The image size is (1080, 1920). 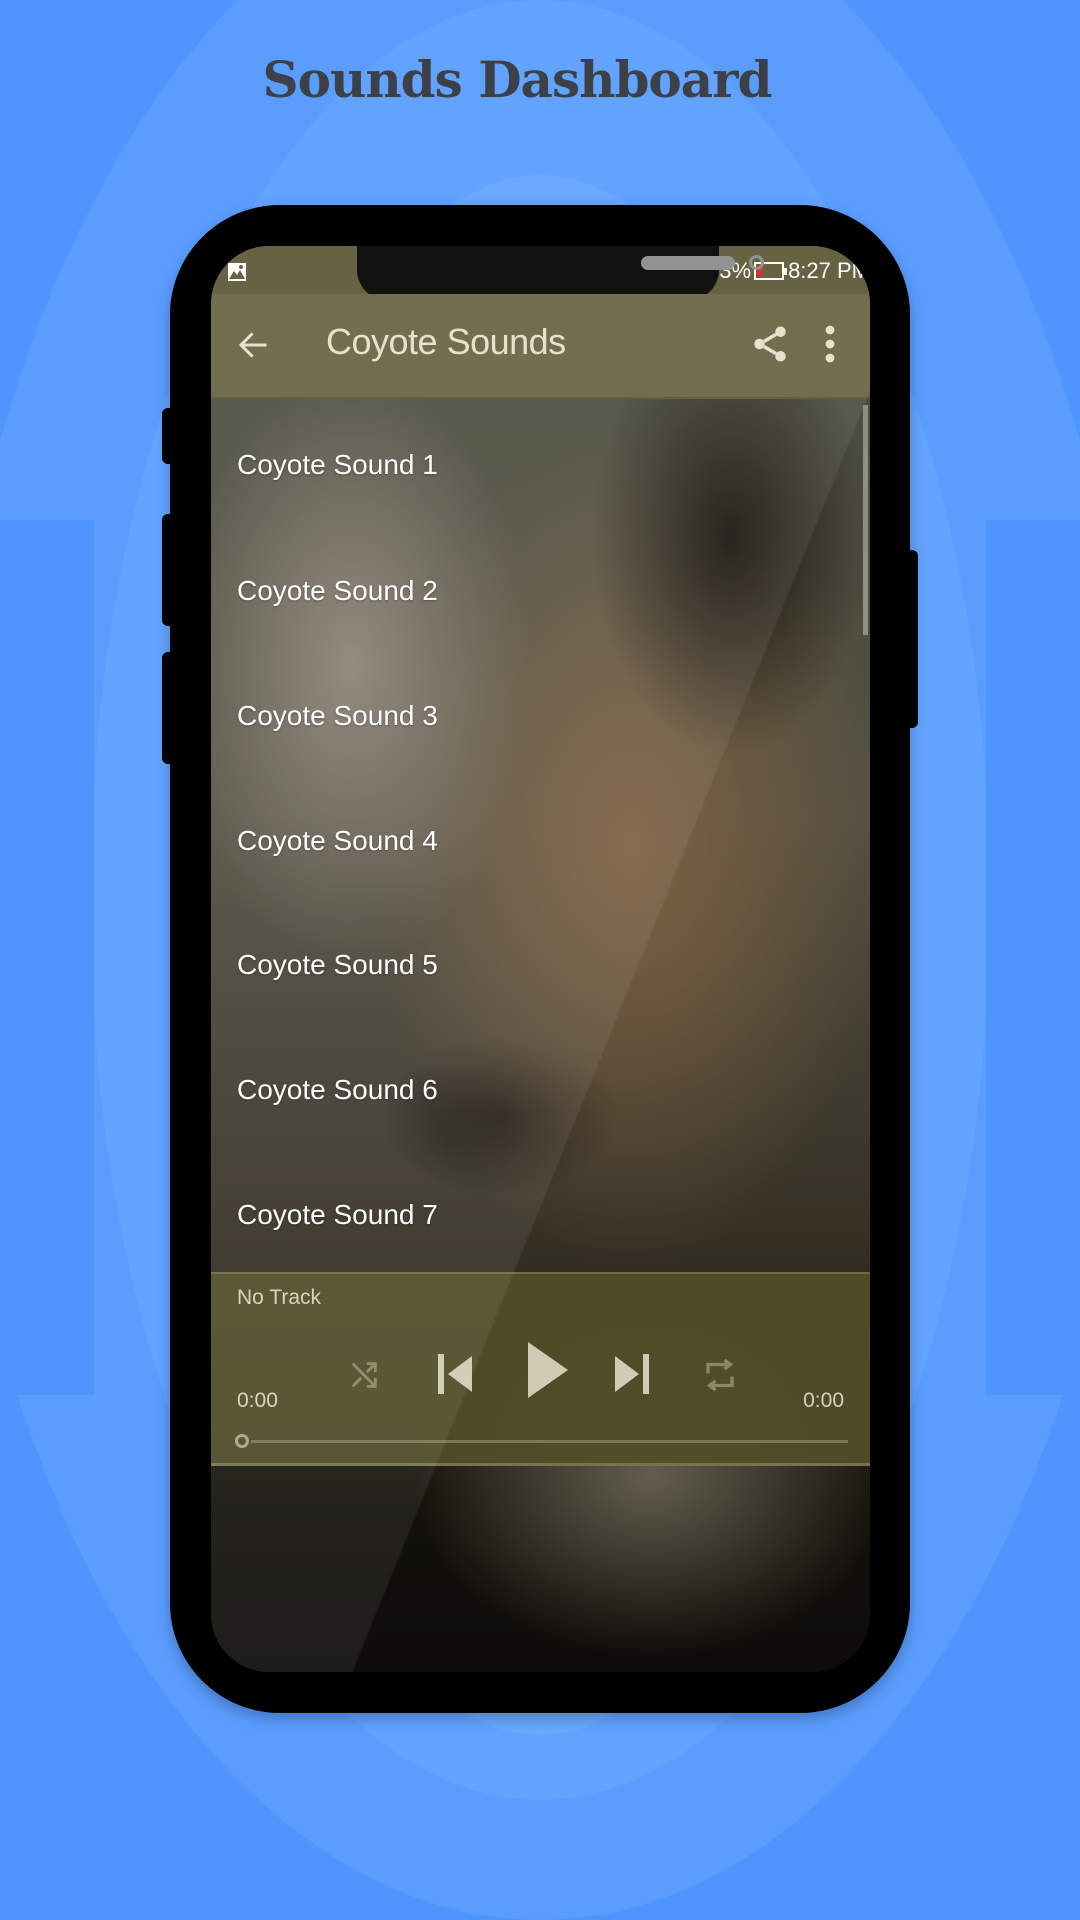 What do you see at coordinates (560, 273) in the screenshot?
I see `phone-notch` at bounding box center [560, 273].